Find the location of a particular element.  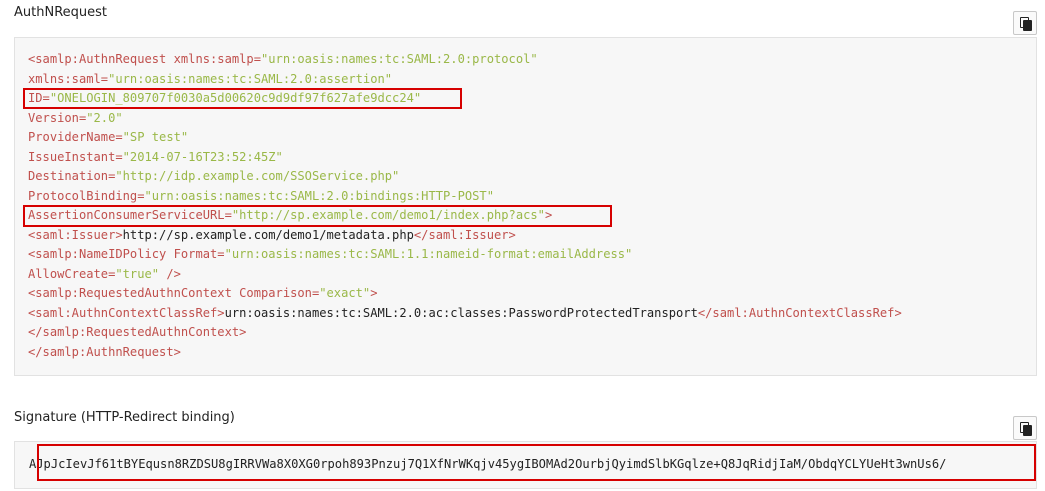

code-token: ProtocolBinding= is located at coordinates (86, 195).